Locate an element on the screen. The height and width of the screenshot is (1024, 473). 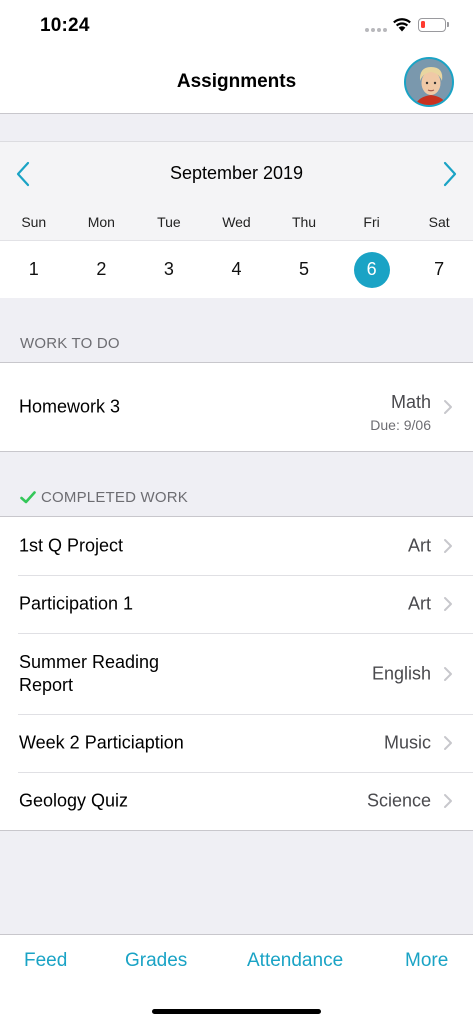
assignment-subject: Music is located at coordinates (407, 742).